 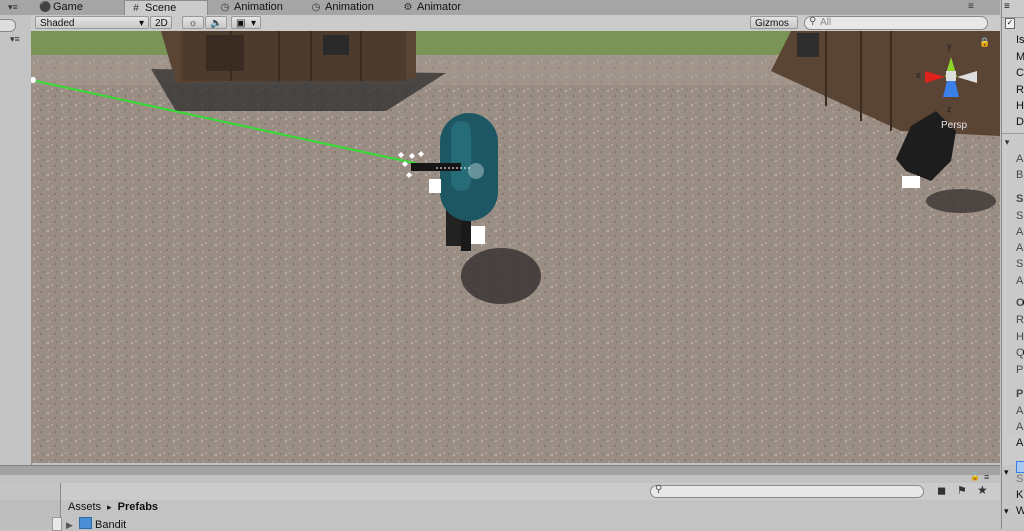 What do you see at coordinates (515, 28) in the screenshot?
I see `scene-toolbar: Shaded▾ 2D ☼ 🔈 ▣▾ Gizmos▾ ⚲ All` at bounding box center [515, 28].